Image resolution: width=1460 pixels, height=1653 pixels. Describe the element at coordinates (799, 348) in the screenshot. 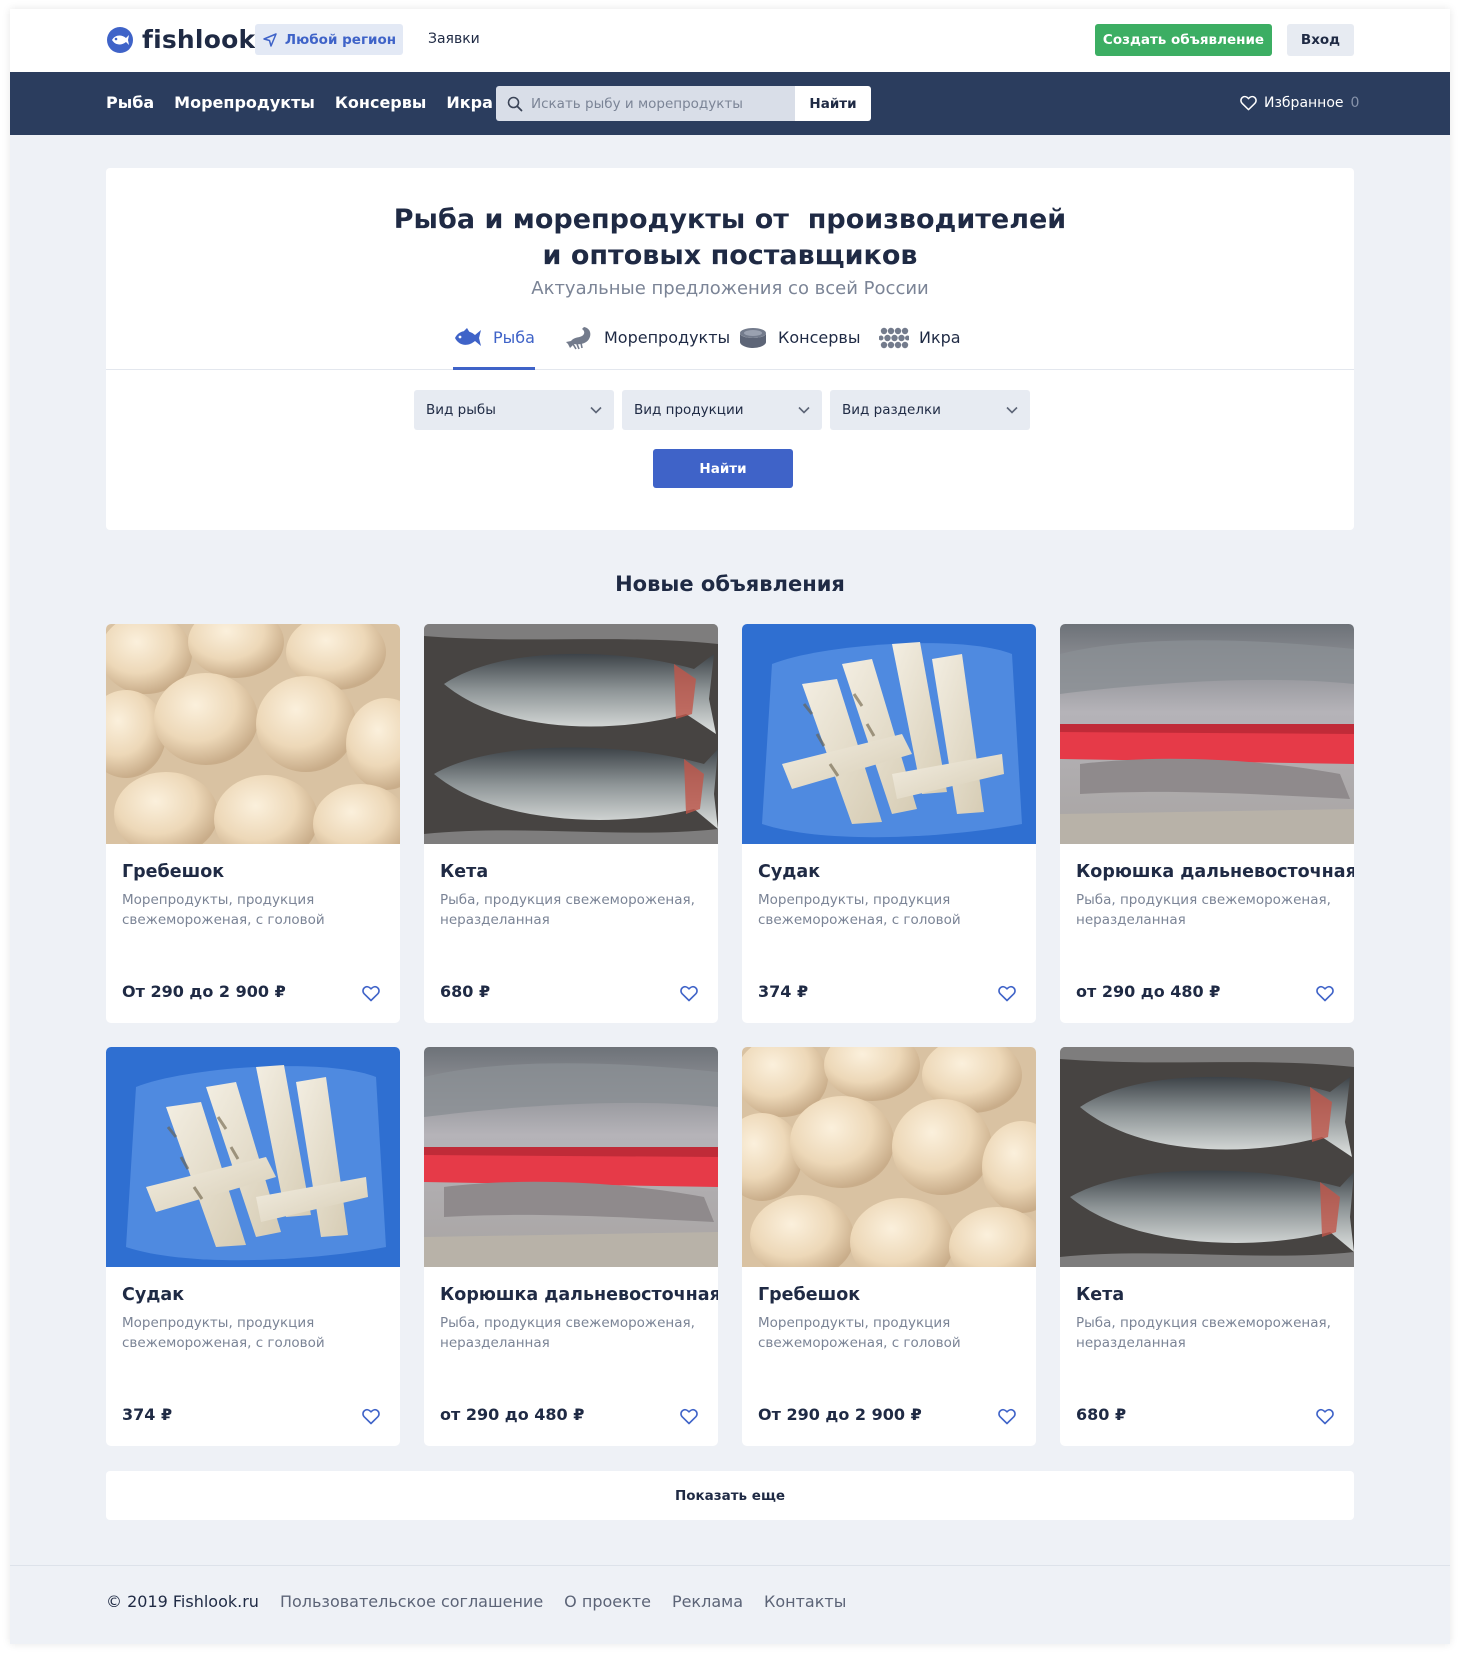

I see `tab-canned: Консервы` at that location.